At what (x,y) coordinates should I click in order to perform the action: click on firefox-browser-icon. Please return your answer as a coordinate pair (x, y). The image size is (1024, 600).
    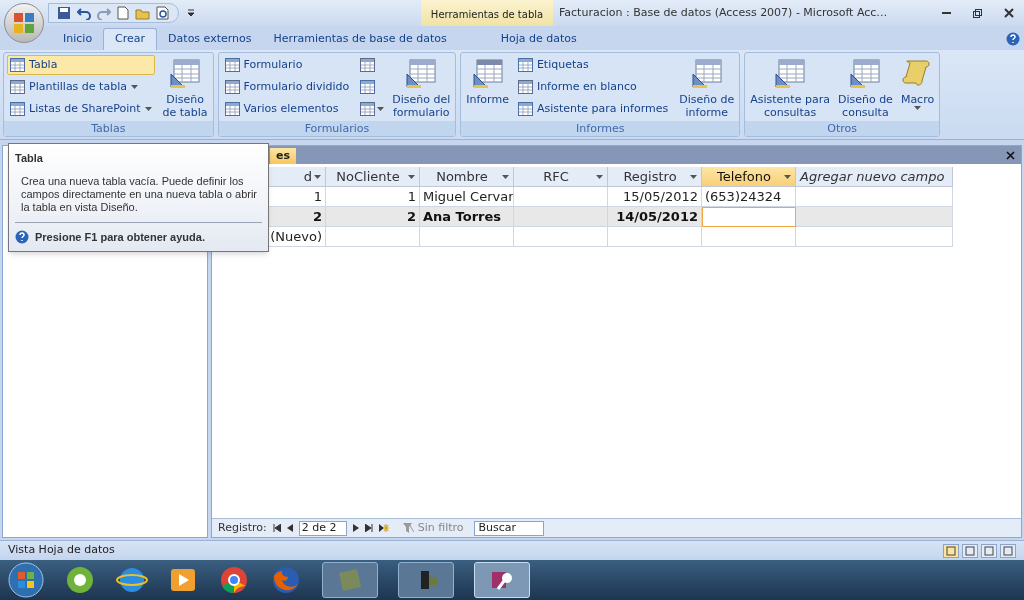
    Looking at the image, I should click on (286, 580).